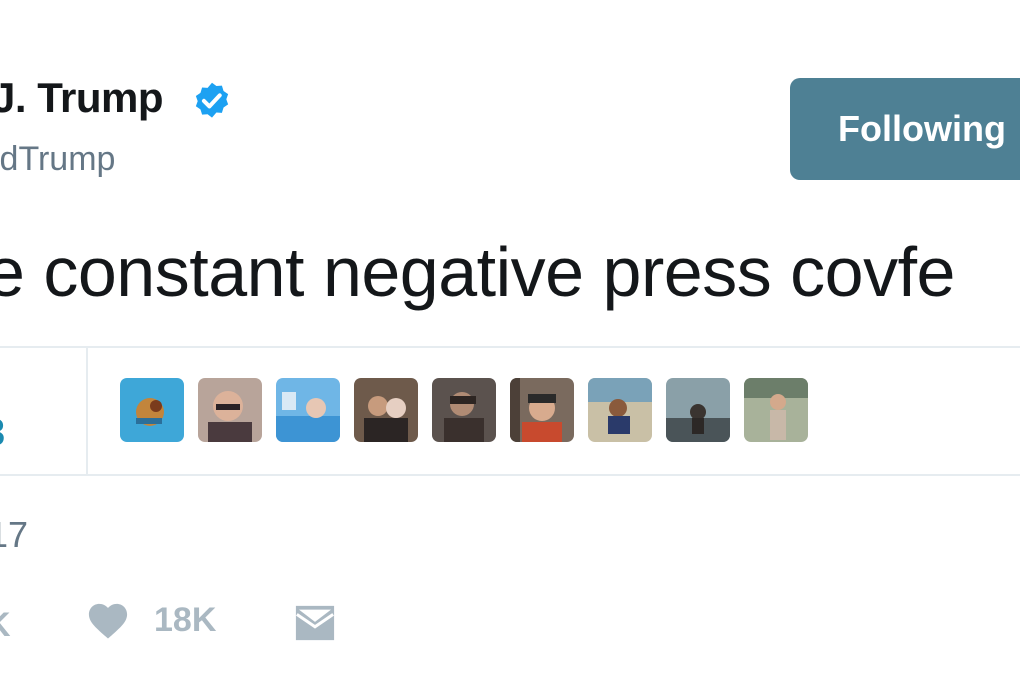 This screenshot has width=1020, height=680. I want to click on following-button: Following, so click(905, 129).